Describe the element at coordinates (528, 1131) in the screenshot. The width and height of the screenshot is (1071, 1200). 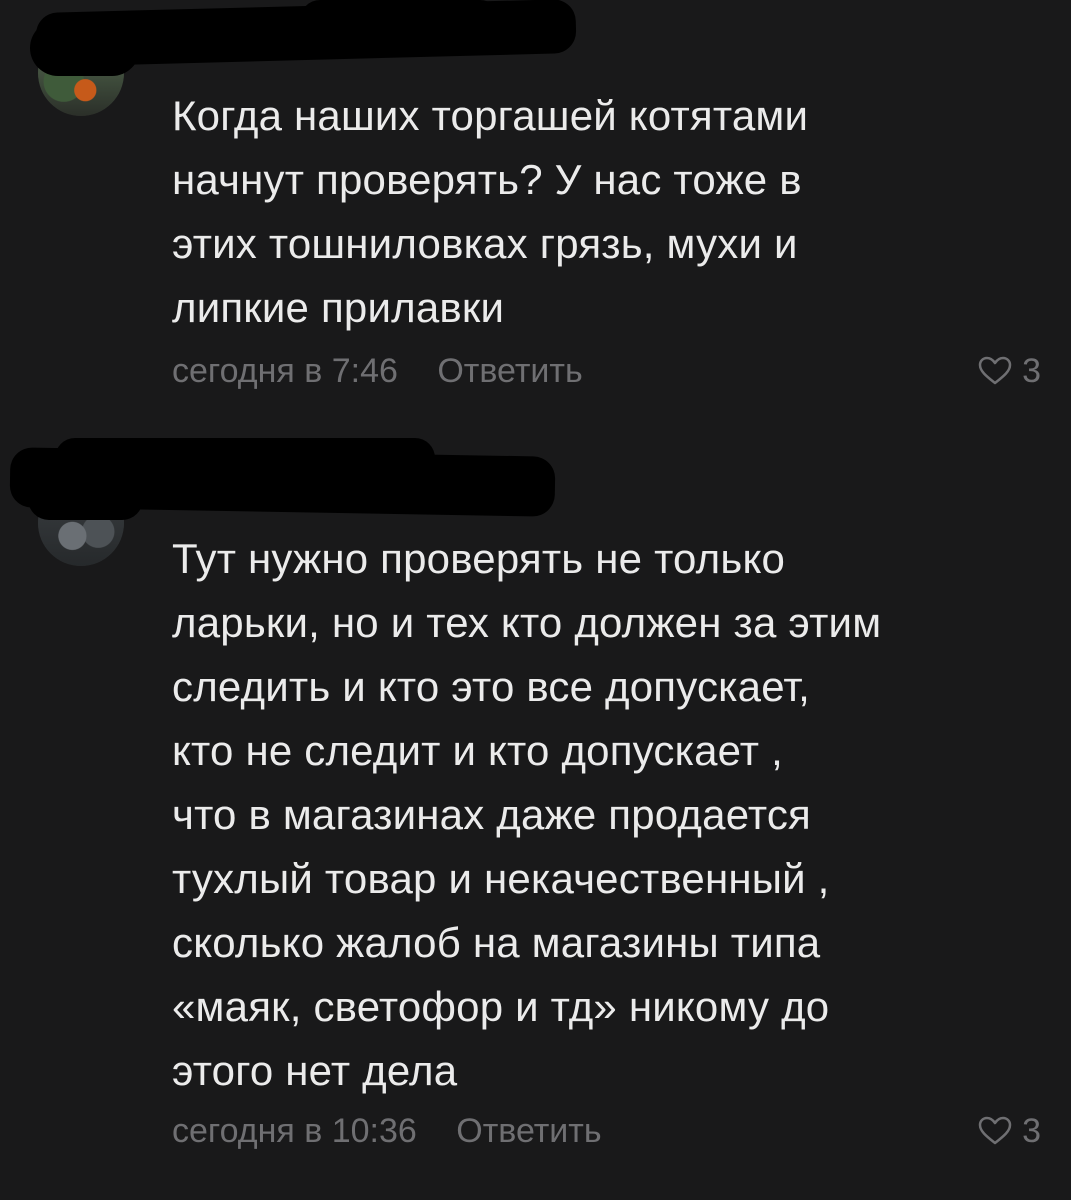
I see `reply-button: Ответить` at that location.